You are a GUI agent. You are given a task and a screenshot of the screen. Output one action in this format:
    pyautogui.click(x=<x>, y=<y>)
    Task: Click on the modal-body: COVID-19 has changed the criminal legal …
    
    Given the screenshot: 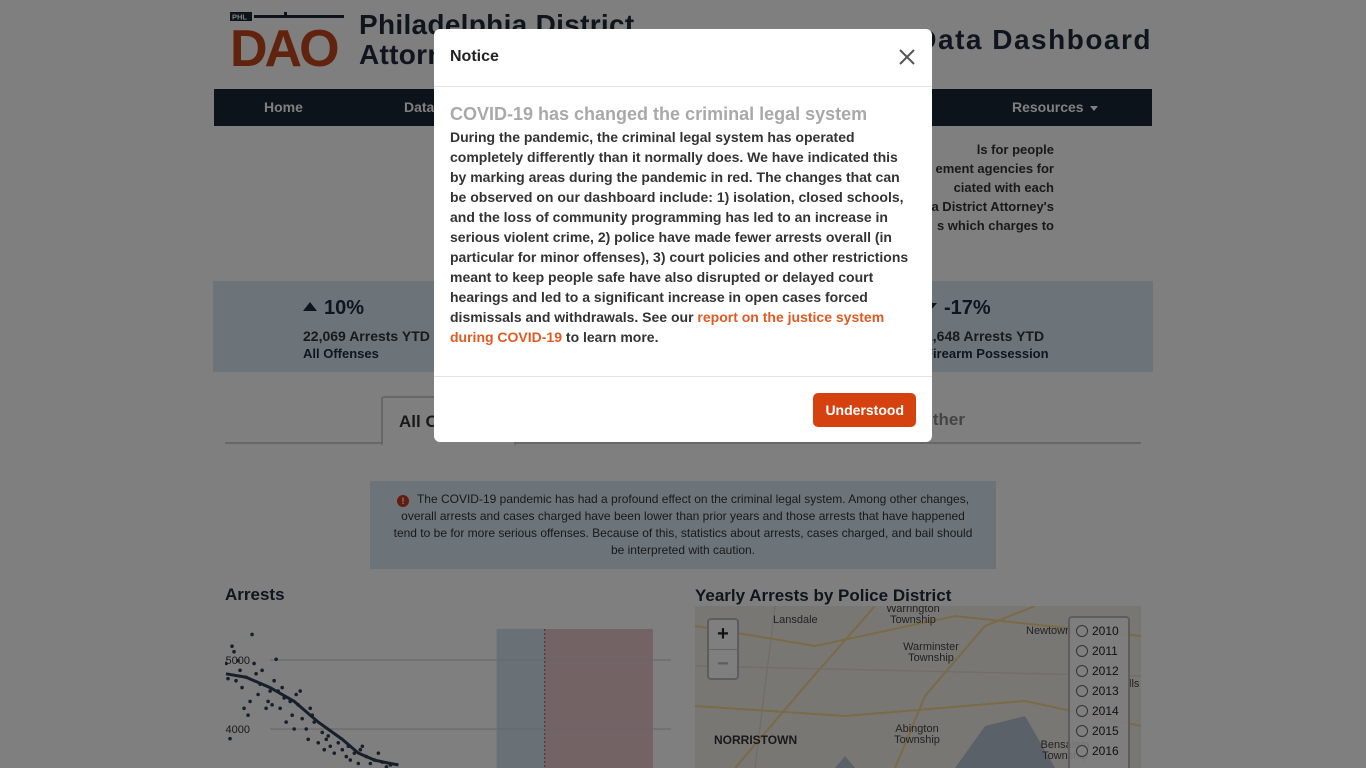 What is the action you would take?
    pyautogui.click(x=683, y=232)
    